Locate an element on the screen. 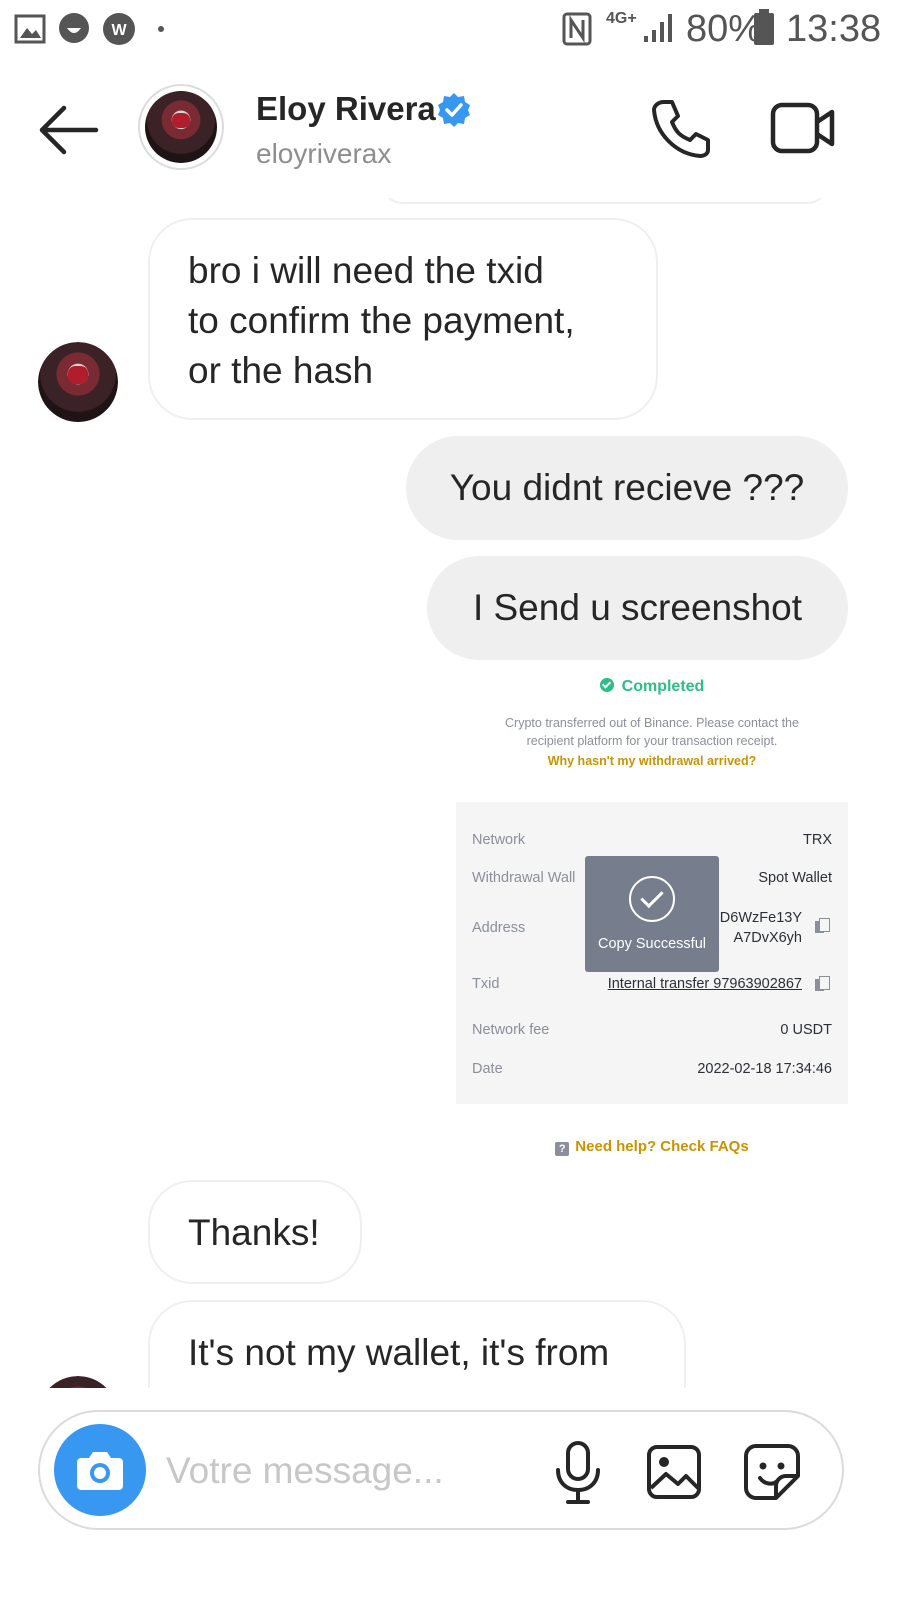 The image size is (899, 1599). toast-check-icon is located at coordinates (652, 899).